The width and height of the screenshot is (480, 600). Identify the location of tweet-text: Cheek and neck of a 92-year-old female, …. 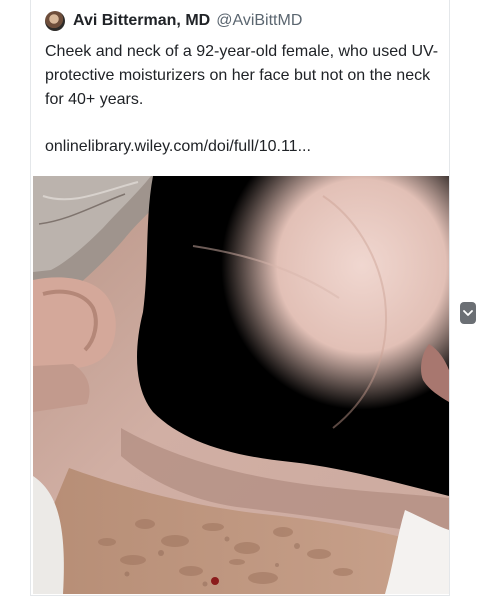
(242, 75).